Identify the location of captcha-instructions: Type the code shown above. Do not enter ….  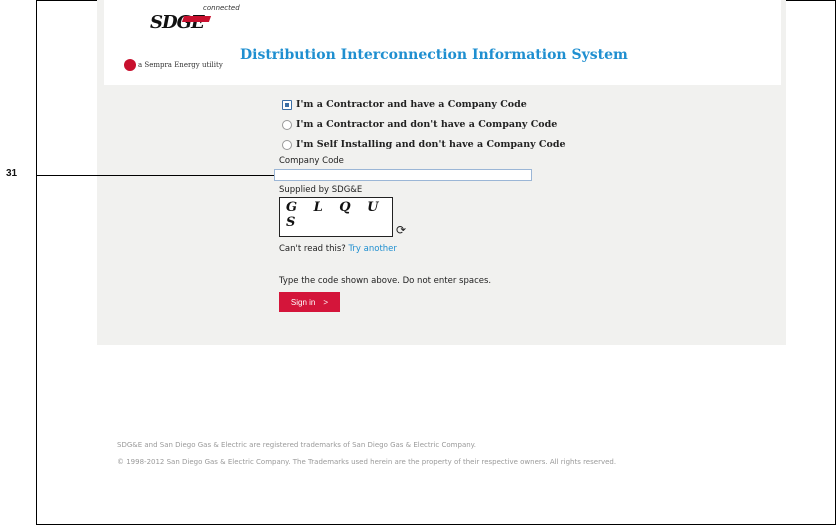
(385, 281).